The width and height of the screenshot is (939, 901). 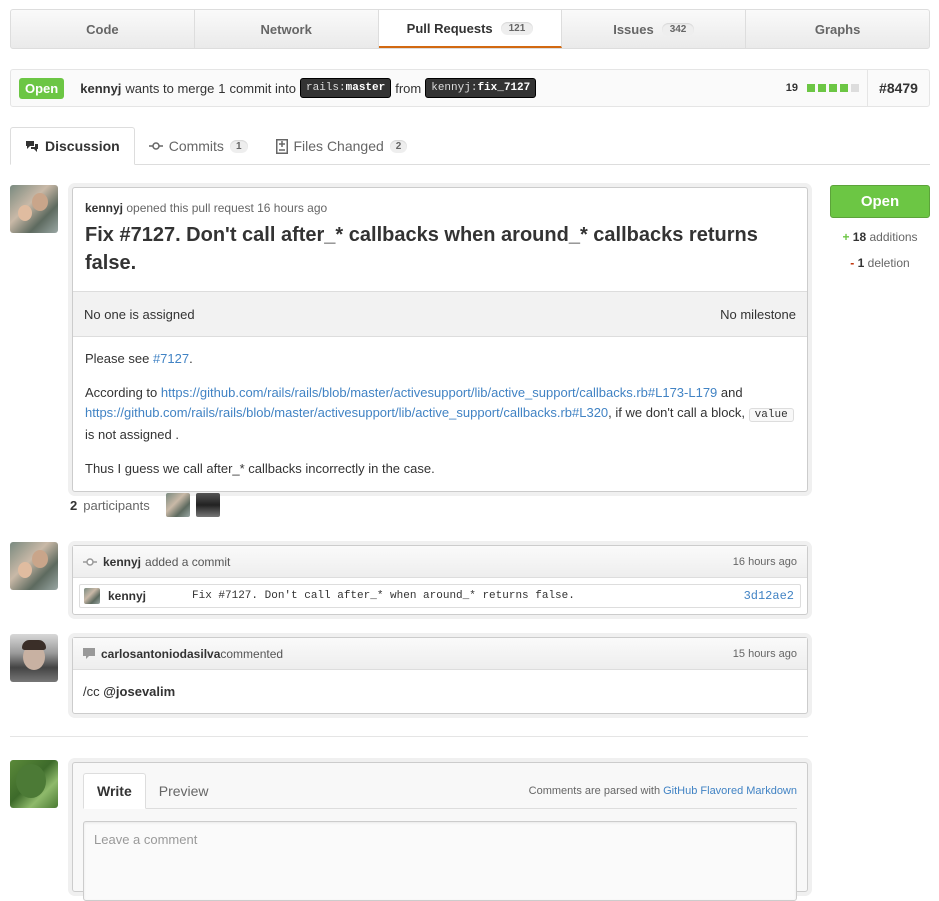 What do you see at coordinates (100, 88) in the screenshot?
I see `pr-author-link: kennyj` at bounding box center [100, 88].